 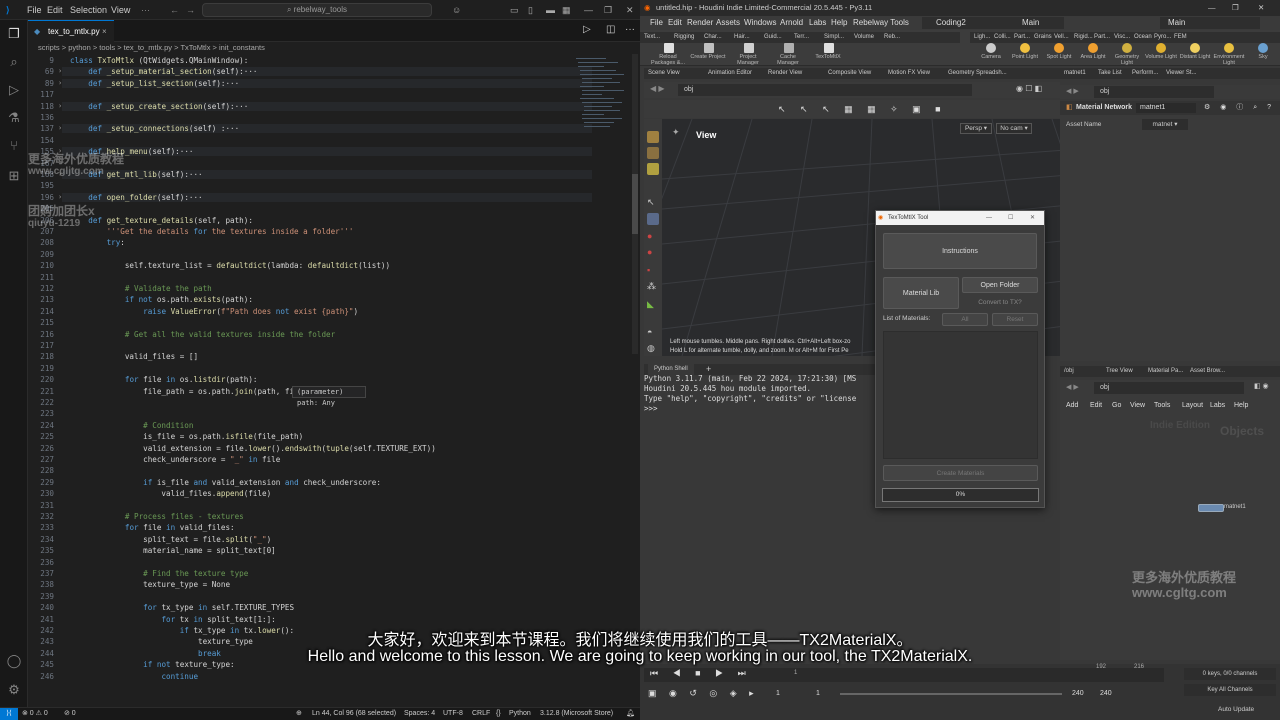 What do you see at coordinates (174, 10) in the screenshot?
I see `back-arrow-icon: ←` at bounding box center [174, 10].